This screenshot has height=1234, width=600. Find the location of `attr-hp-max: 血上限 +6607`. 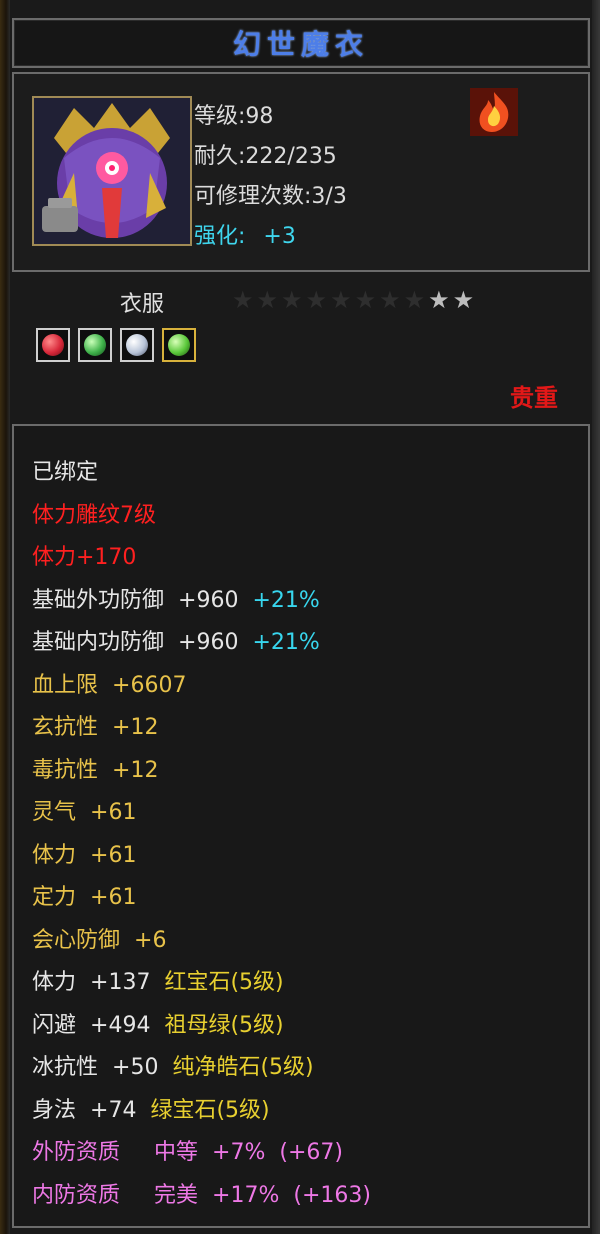

attr-hp-max: 血上限 +6607 is located at coordinates (109, 685).